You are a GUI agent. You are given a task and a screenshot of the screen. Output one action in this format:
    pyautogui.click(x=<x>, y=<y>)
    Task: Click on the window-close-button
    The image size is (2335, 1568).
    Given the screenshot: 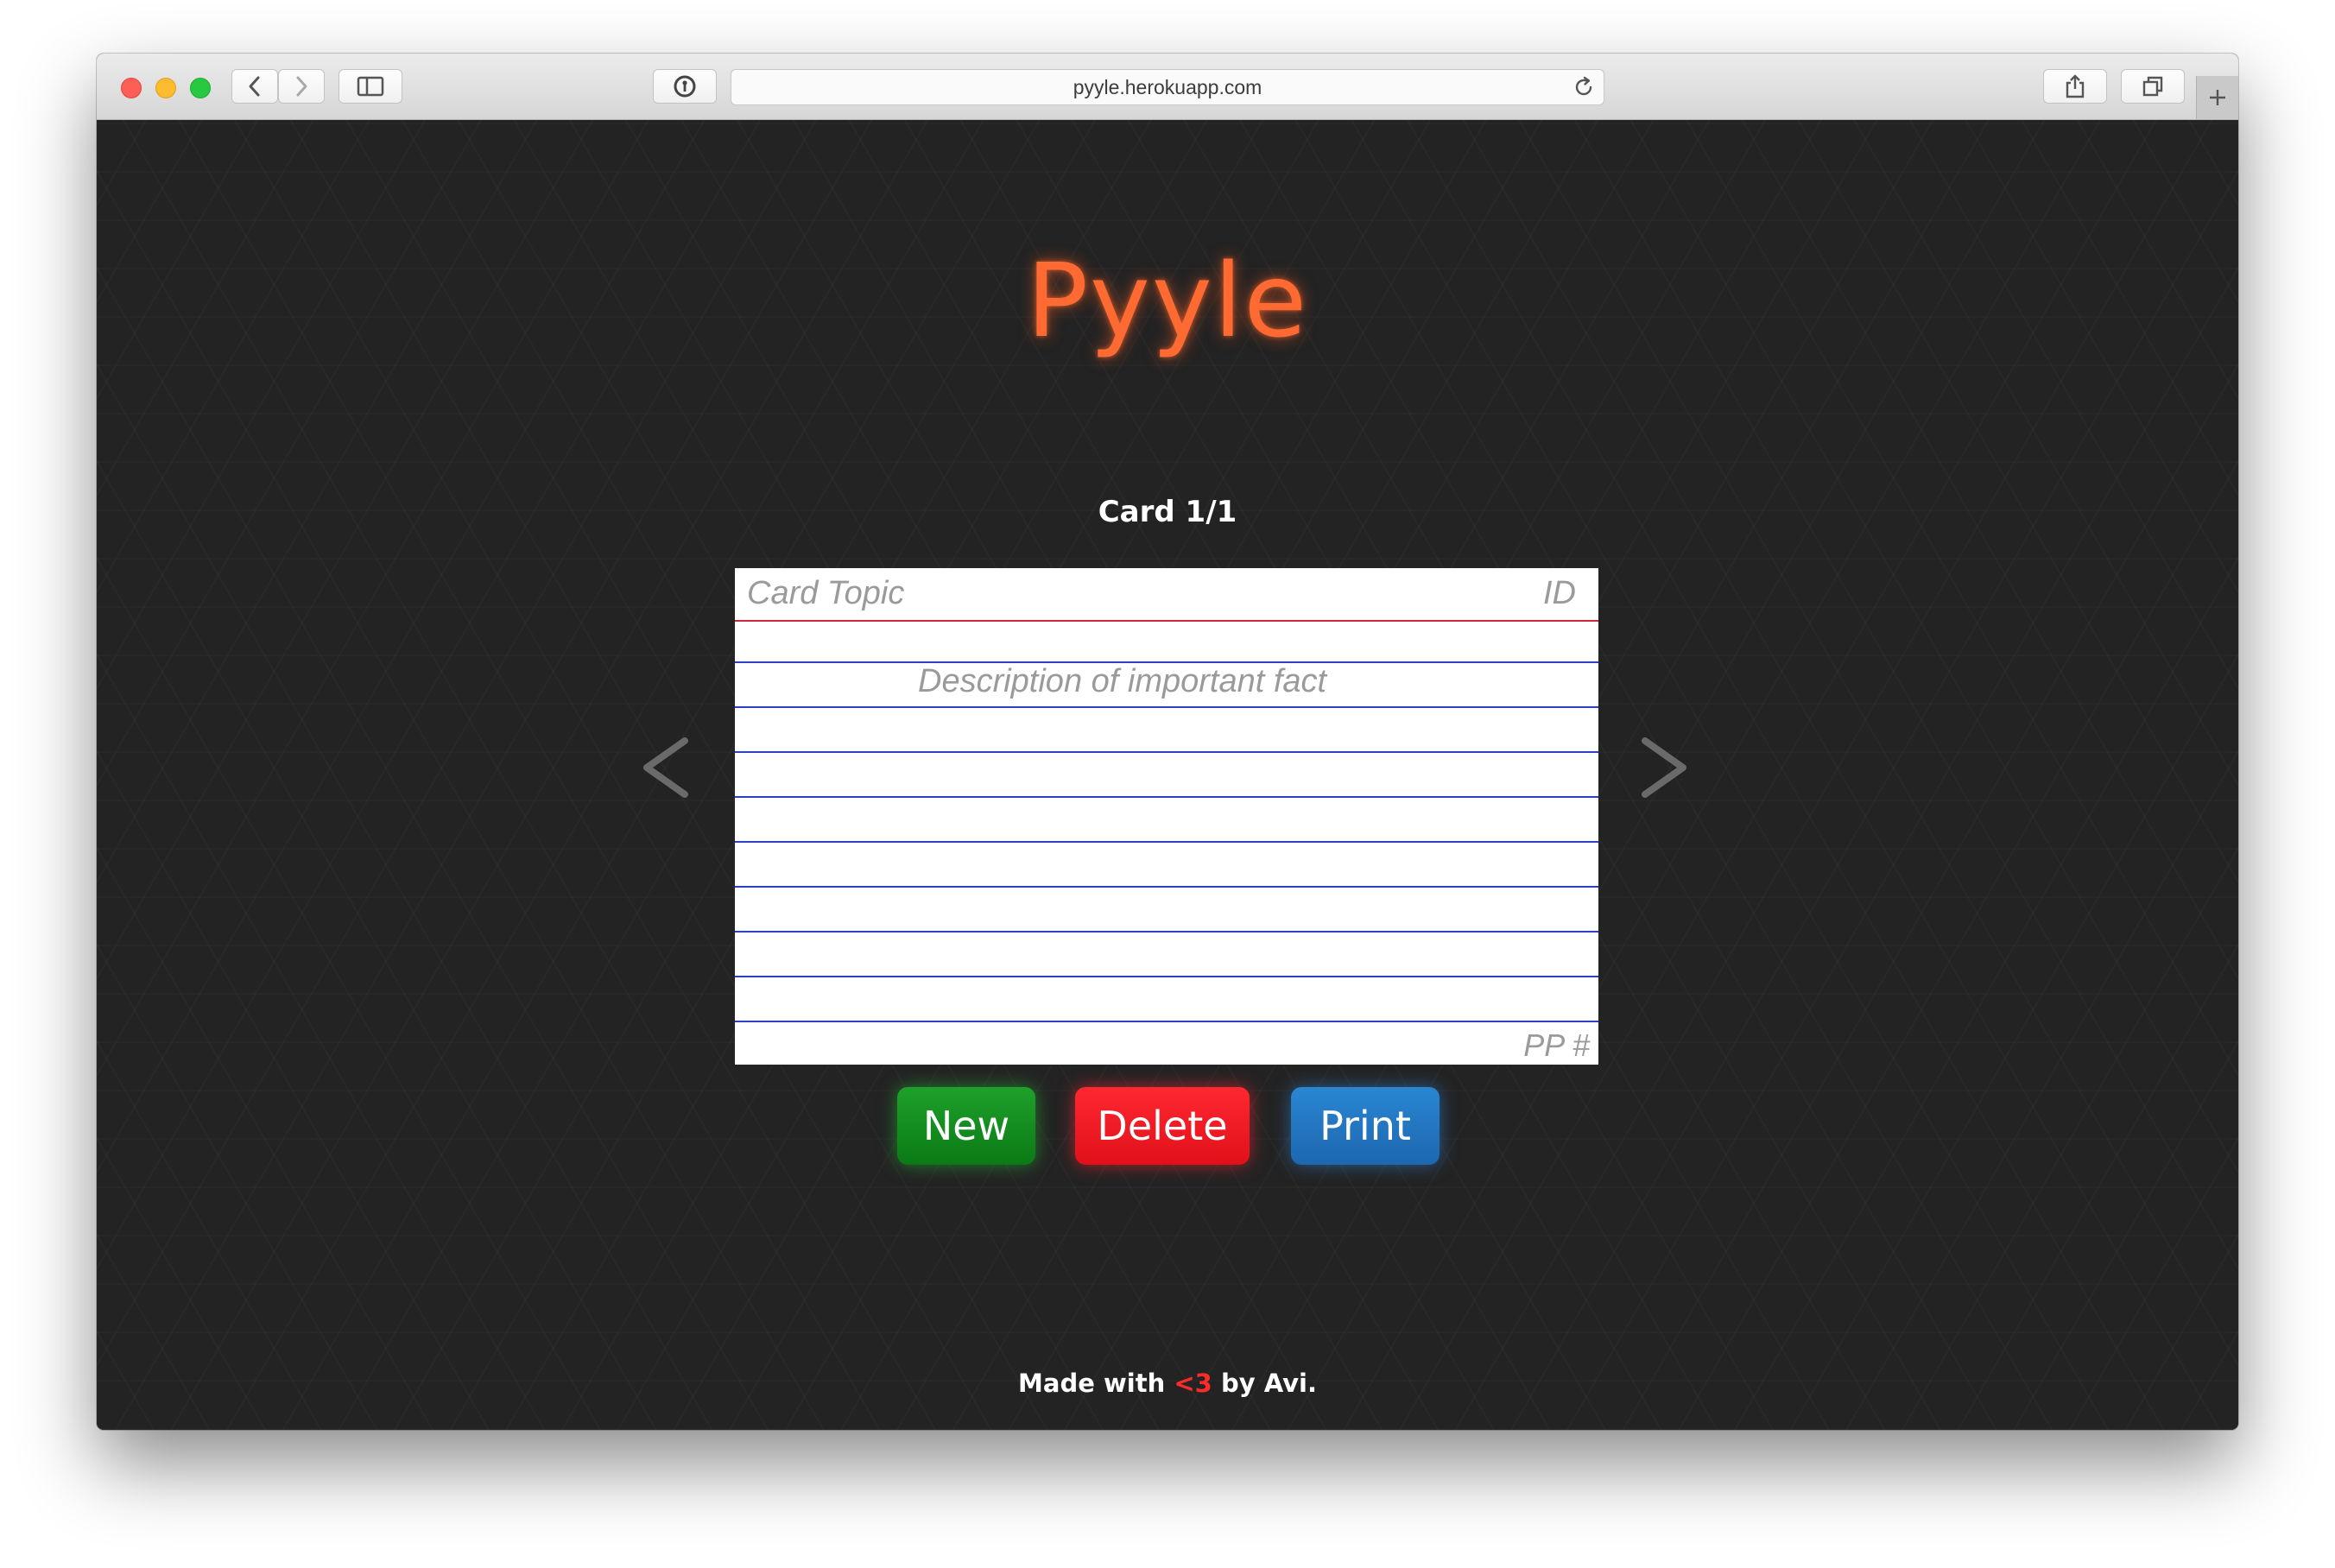 What is the action you would take?
    pyautogui.click(x=131, y=88)
    